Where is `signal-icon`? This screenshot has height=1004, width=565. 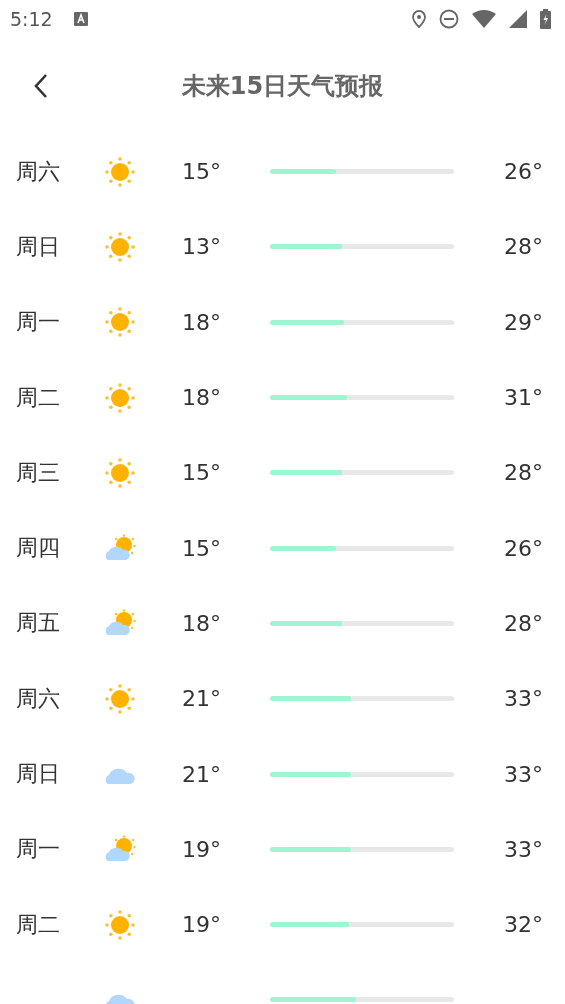
signal-icon is located at coordinates (518, 19).